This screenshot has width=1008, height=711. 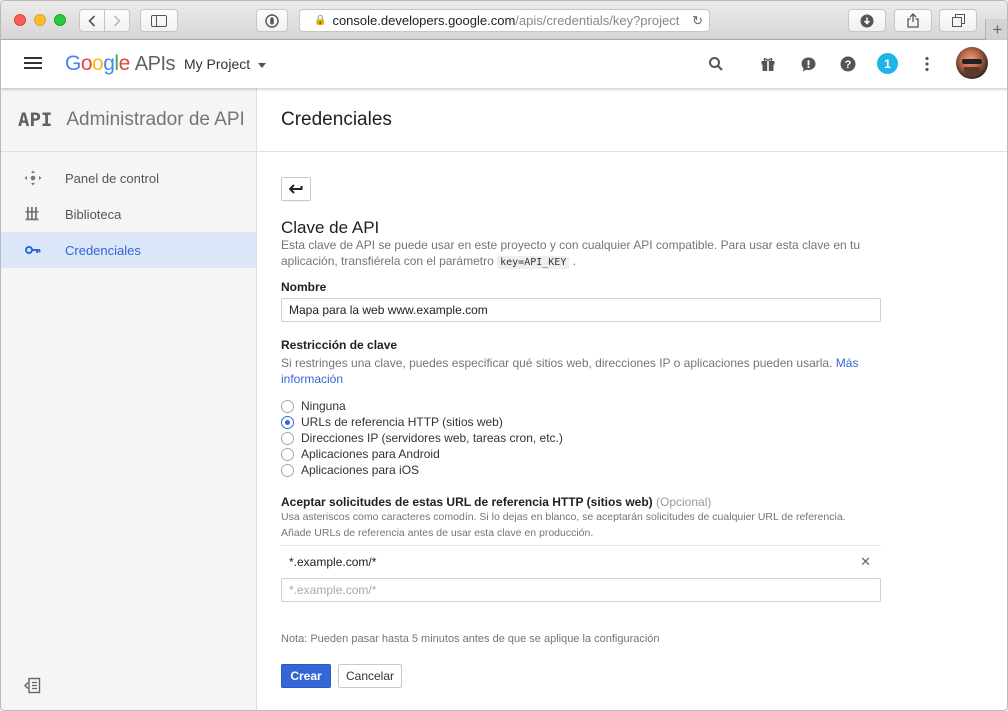 I want to click on radio-android-apps: Aplicaciones para Android, so click(x=360, y=454).